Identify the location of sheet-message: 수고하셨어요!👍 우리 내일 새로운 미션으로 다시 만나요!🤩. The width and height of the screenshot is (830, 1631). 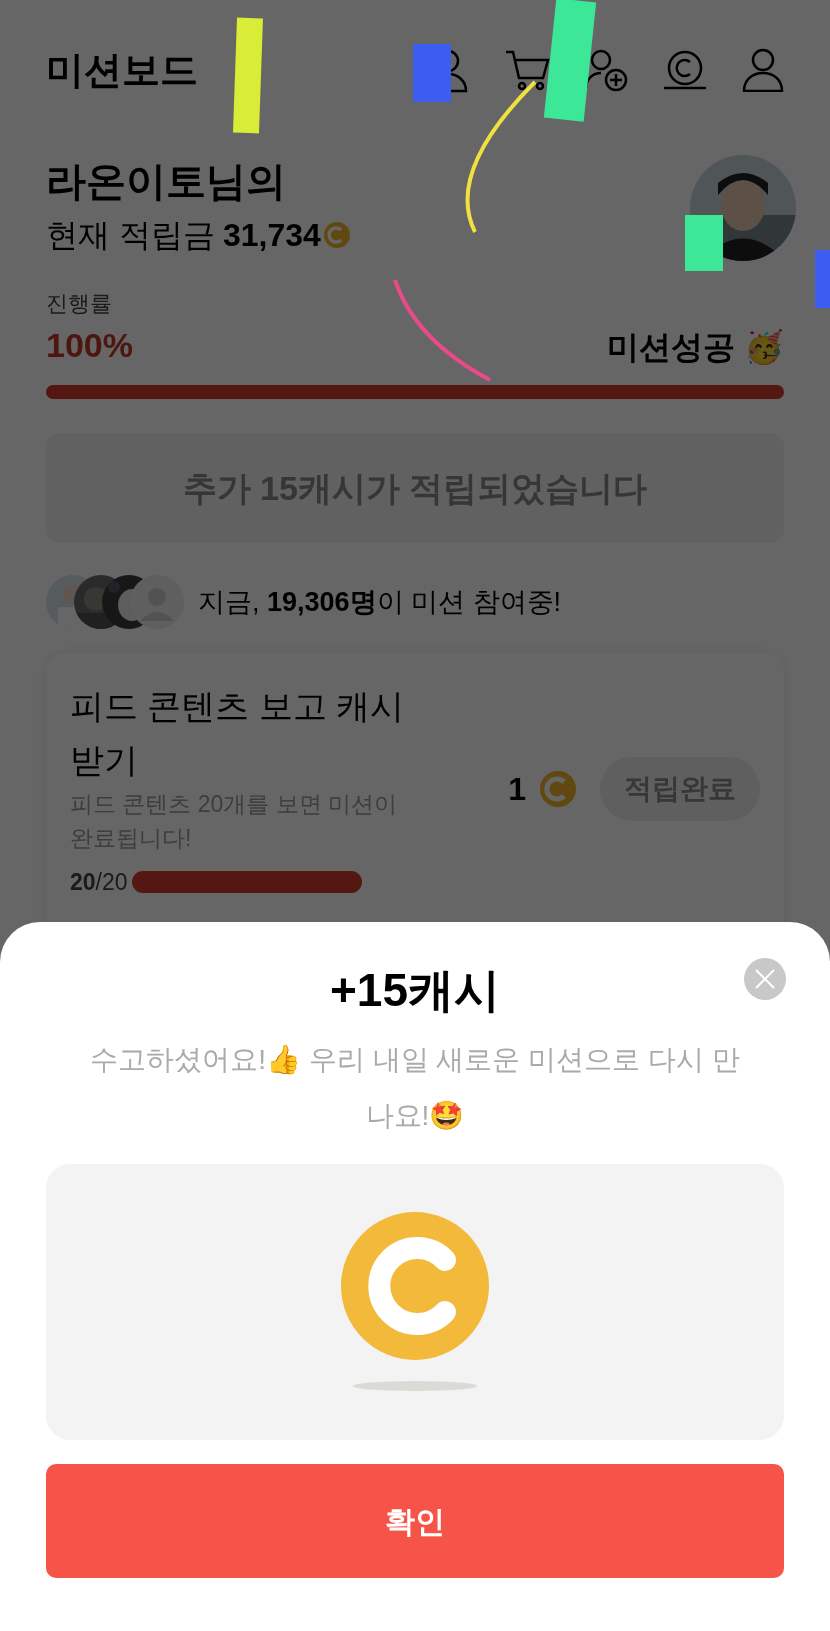
(415, 1088).